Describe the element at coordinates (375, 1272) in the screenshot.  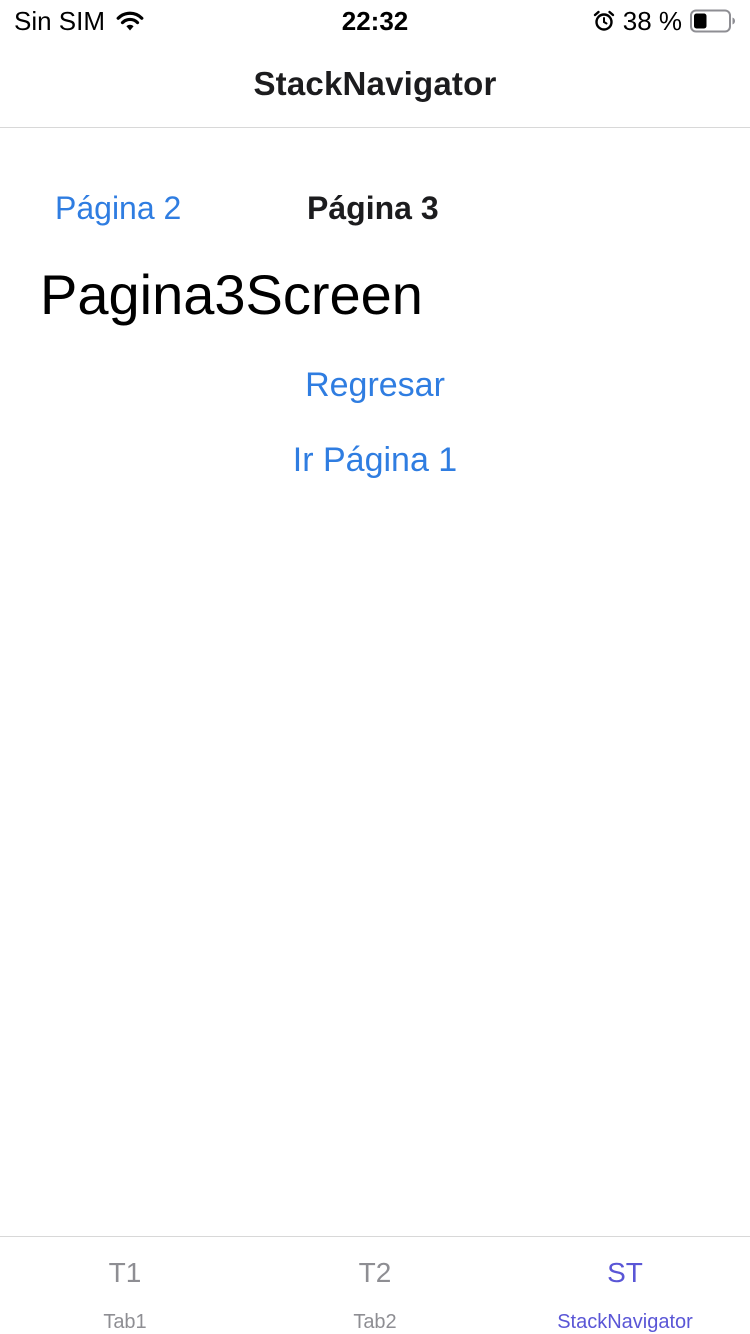
I see `tab2-icon: T2` at that location.